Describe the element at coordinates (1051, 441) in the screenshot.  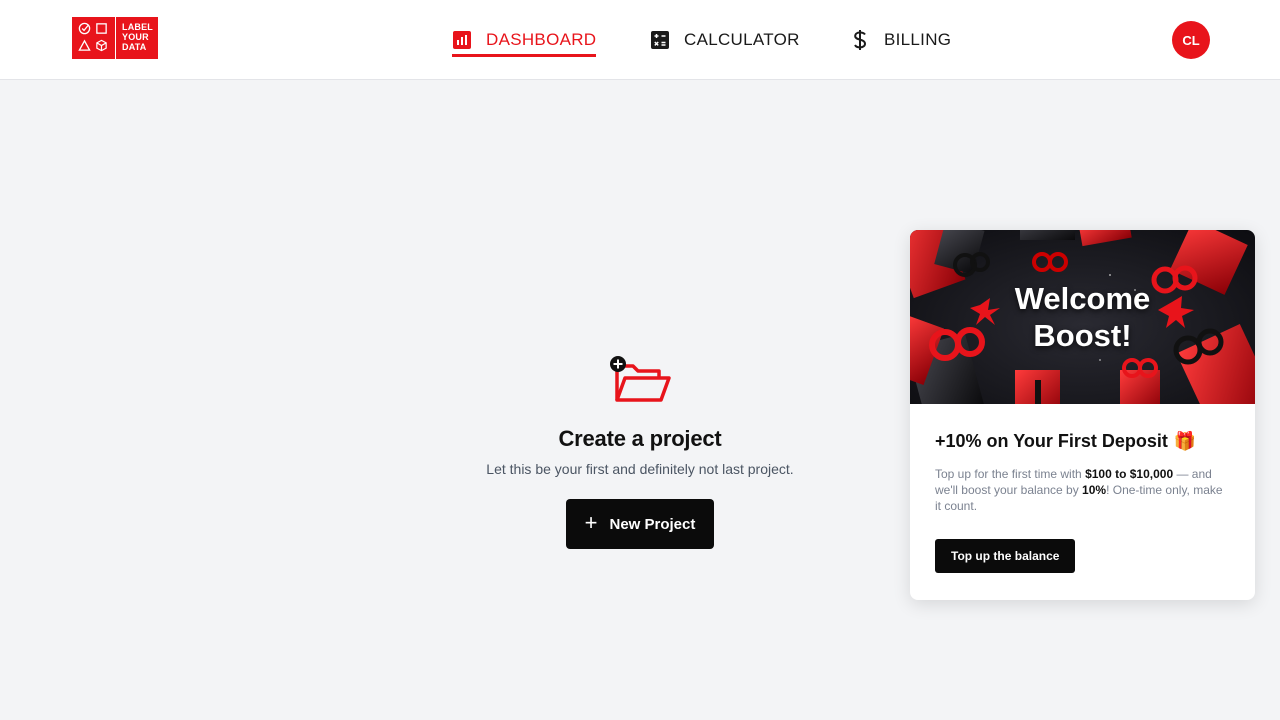
I see `promo-title-text: +10% on Your First Deposit` at that location.